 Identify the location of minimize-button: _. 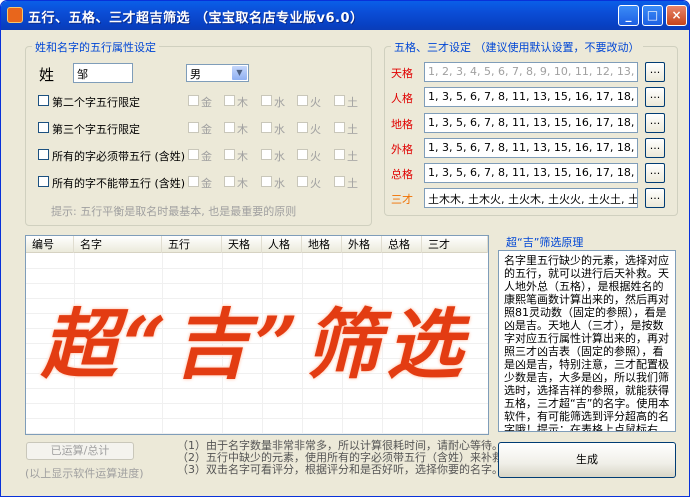
(628, 15).